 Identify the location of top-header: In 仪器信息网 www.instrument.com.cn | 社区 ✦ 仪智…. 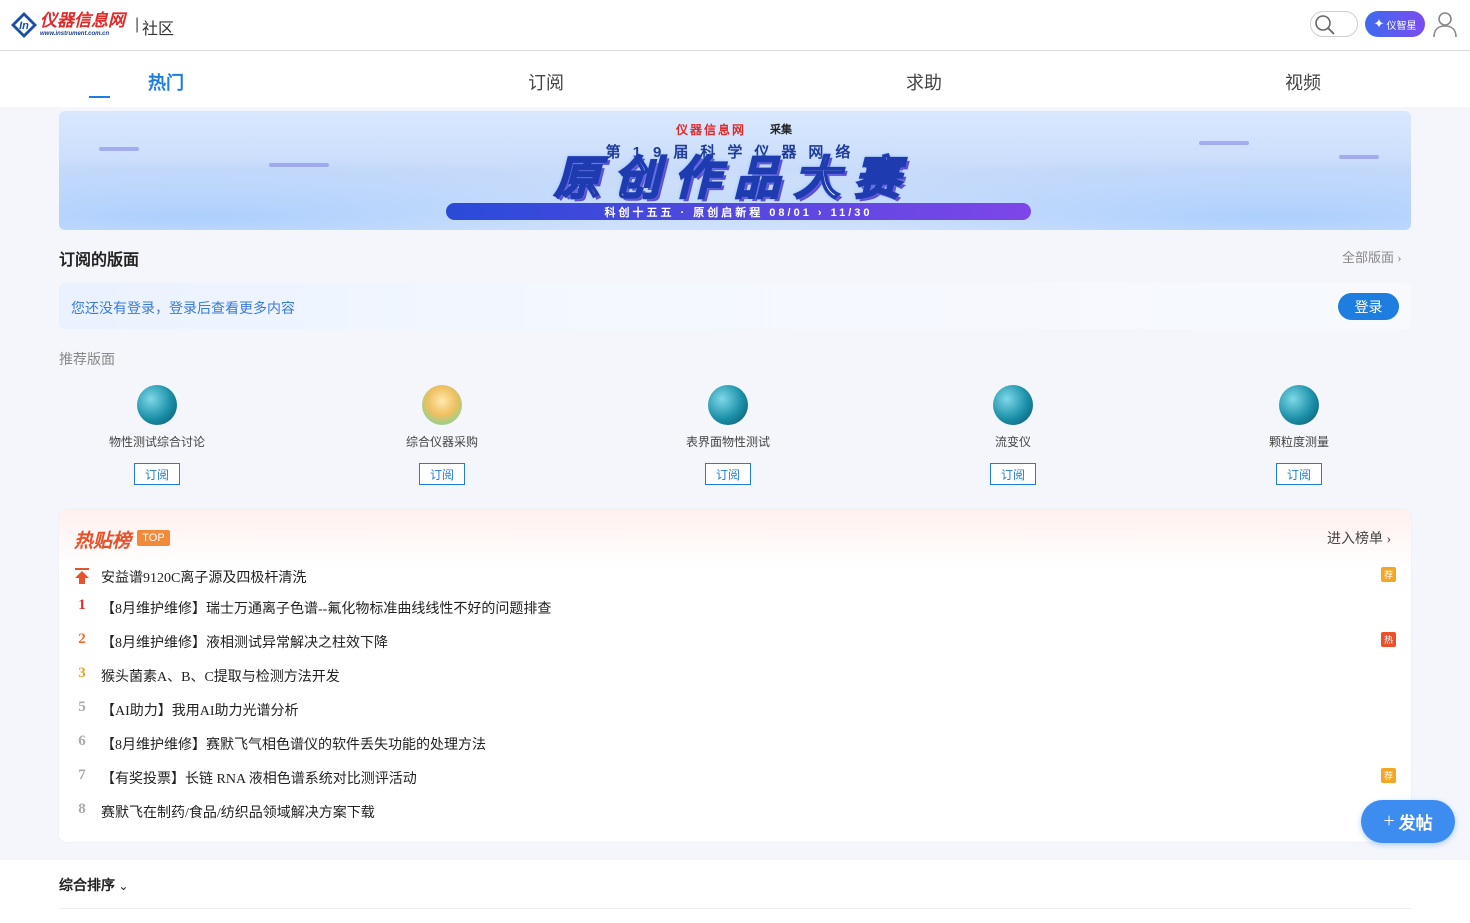
(735, 25).